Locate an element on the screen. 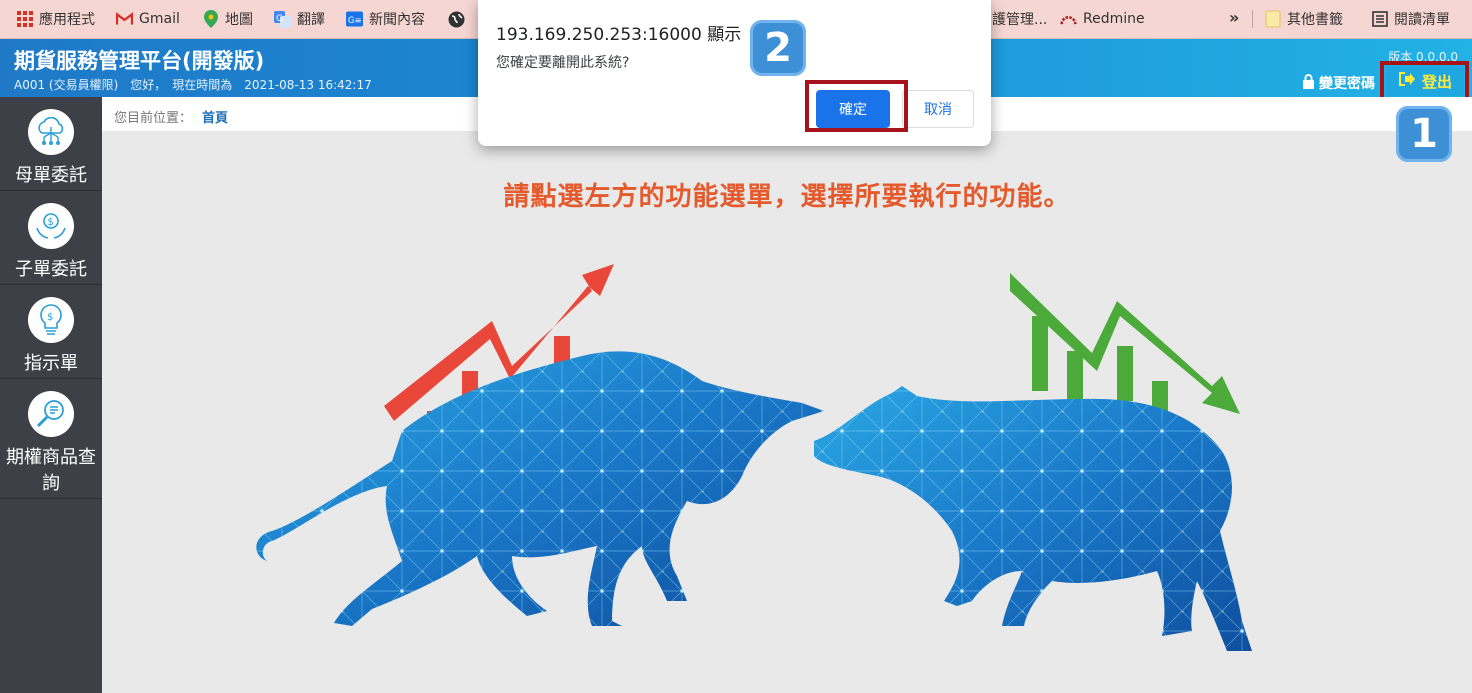  app-title: 期貨服務管理平台(開發版) is located at coordinates (139, 61).